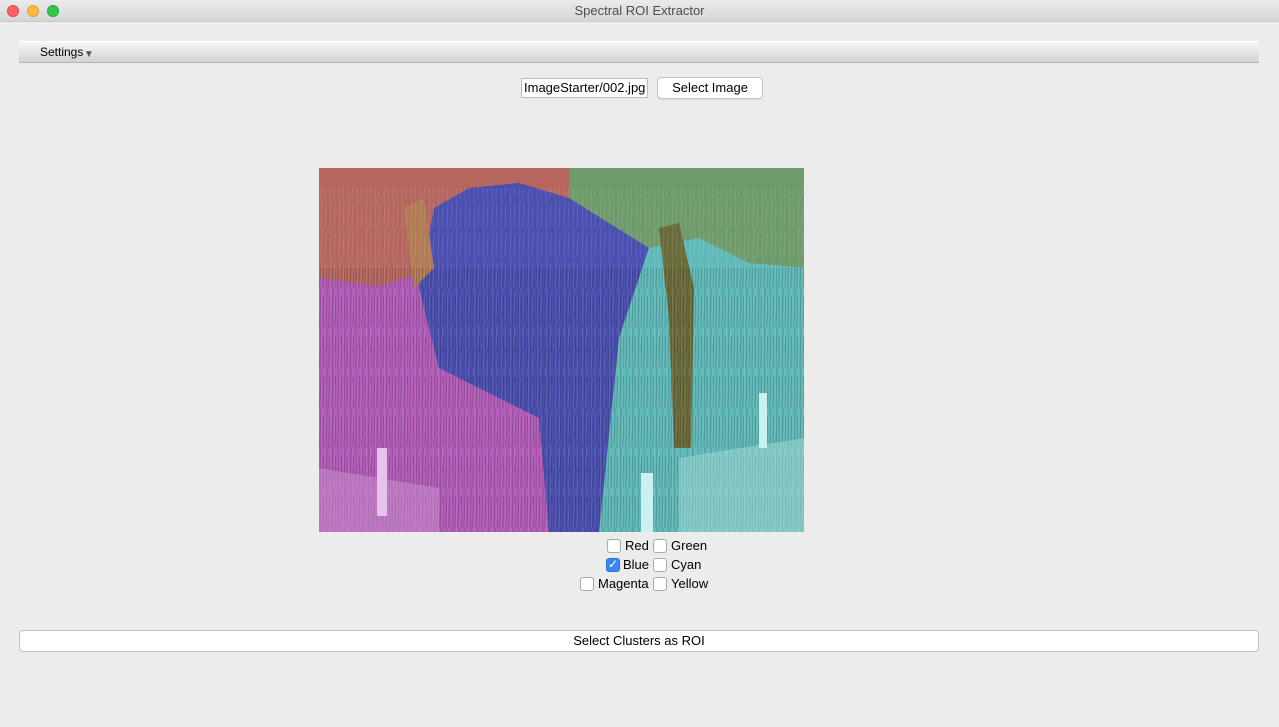  Describe the element at coordinates (686, 564) in the screenshot. I see `cluster-label-cyan: Cyan` at that location.